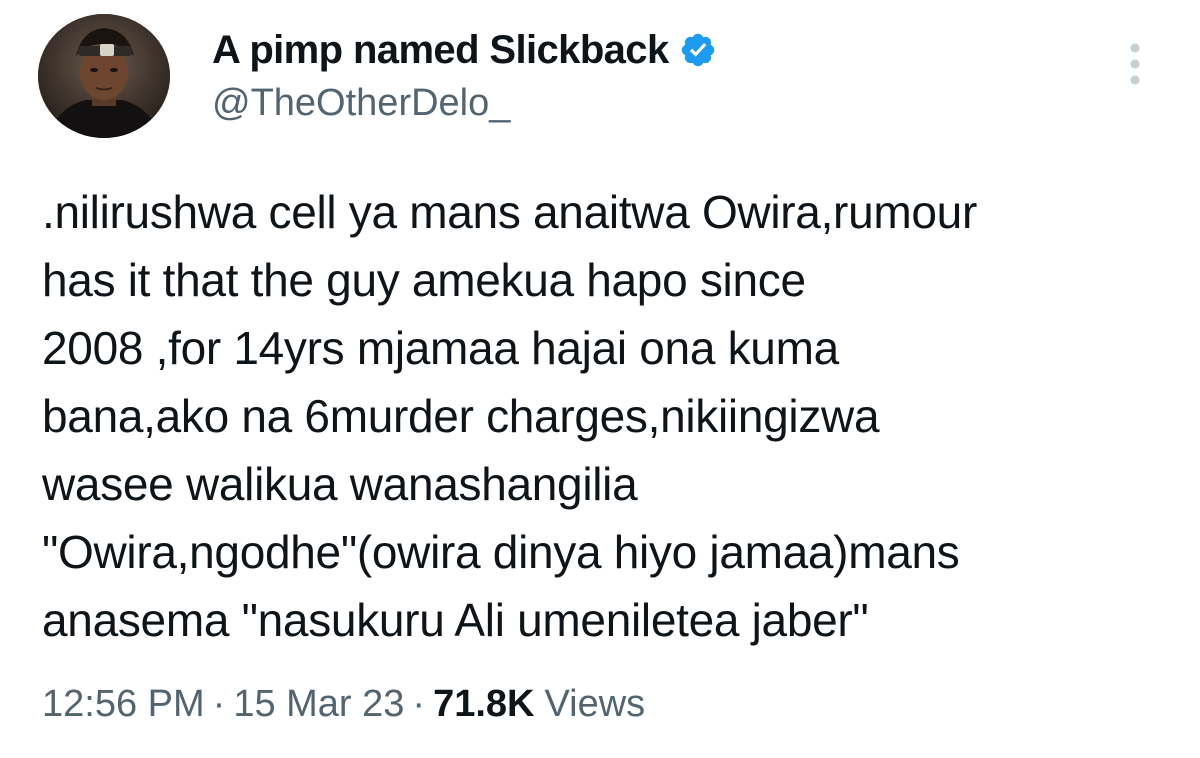 This screenshot has height=758, width=1200. What do you see at coordinates (318, 704) in the screenshot?
I see `tweet-date: 15 Mar 23` at bounding box center [318, 704].